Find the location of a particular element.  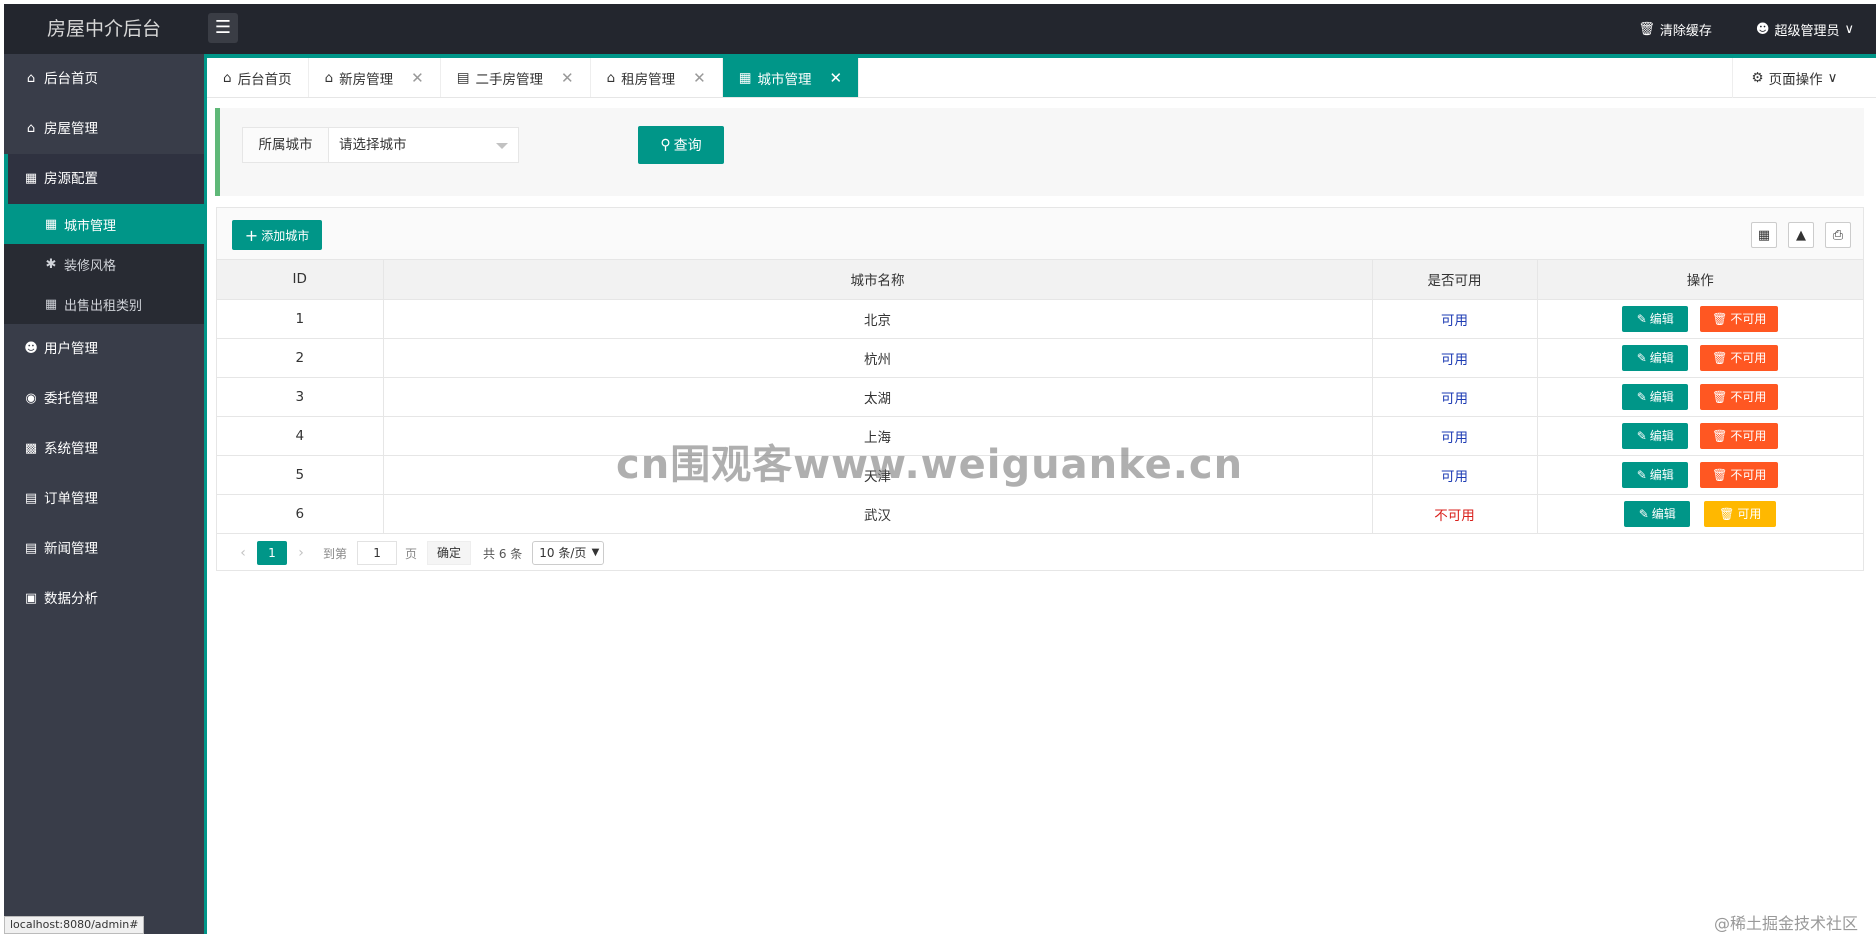

top-header: 房屋中介后台 ☰ 🗑 清除缓存 ☻ 超级管理员 ∨ is located at coordinates (940, 29).